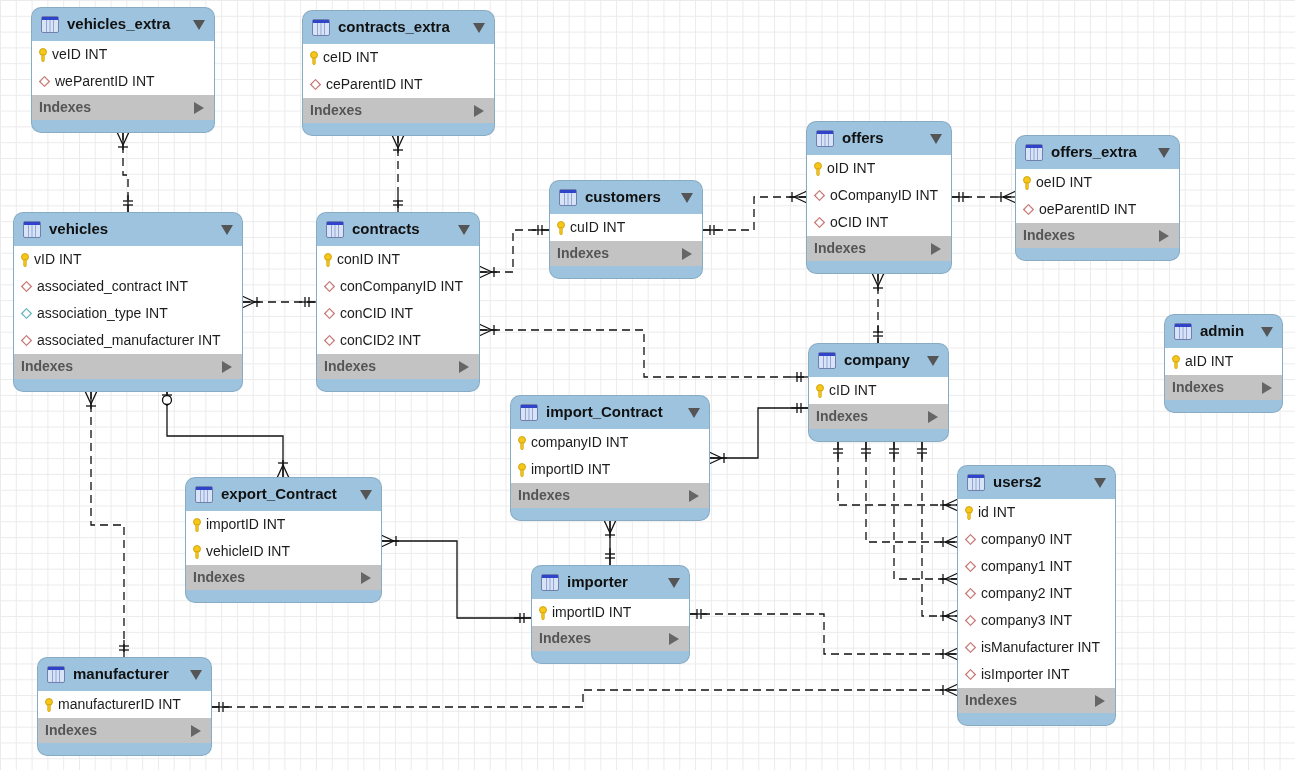 The height and width of the screenshot is (770, 1295). What do you see at coordinates (351, 57) in the screenshot?
I see `column-label: ceID INT` at bounding box center [351, 57].